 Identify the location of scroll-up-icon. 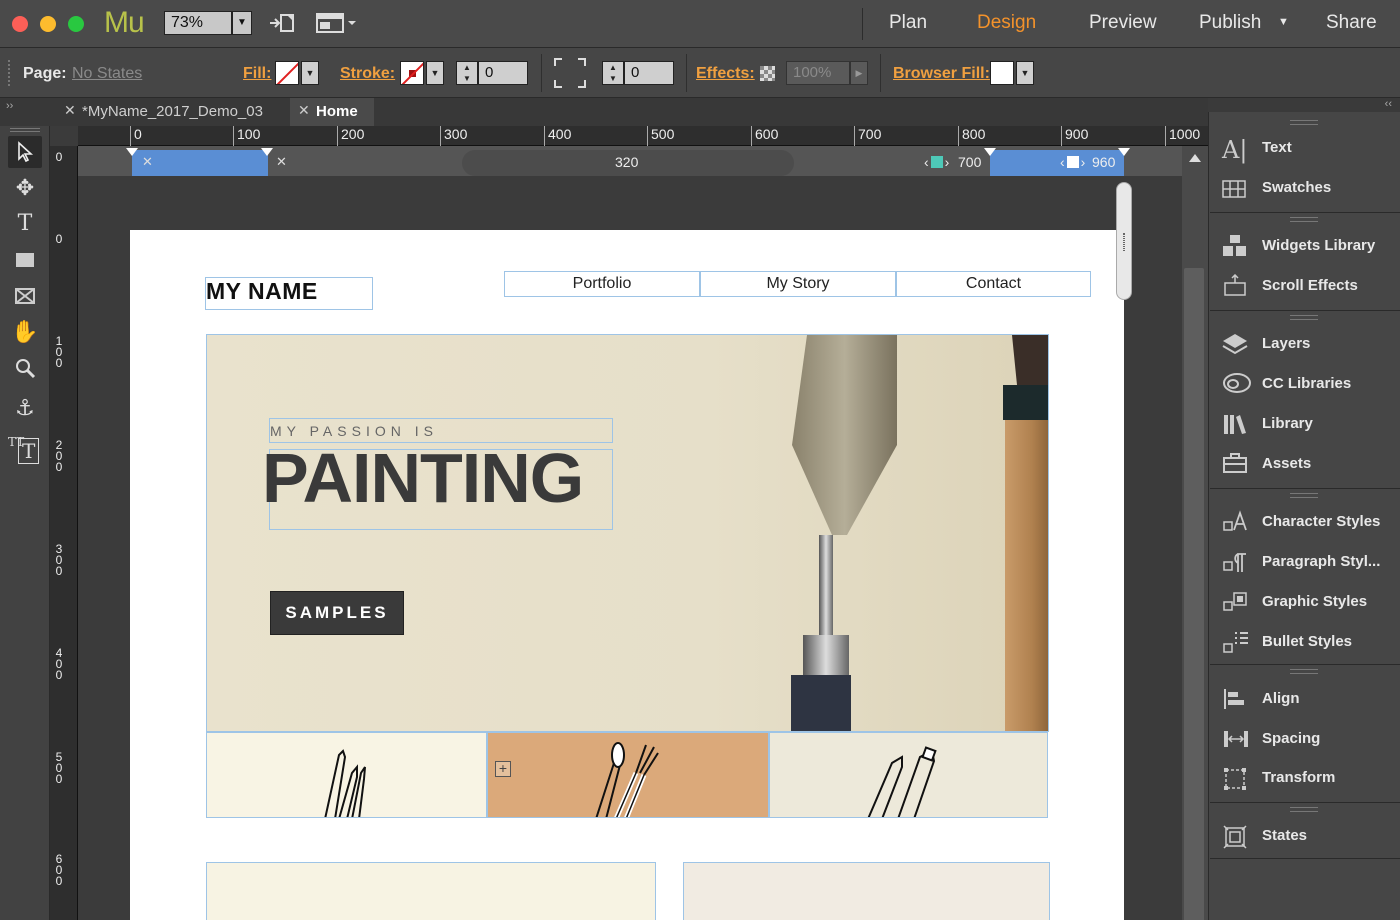
(1195, 158).